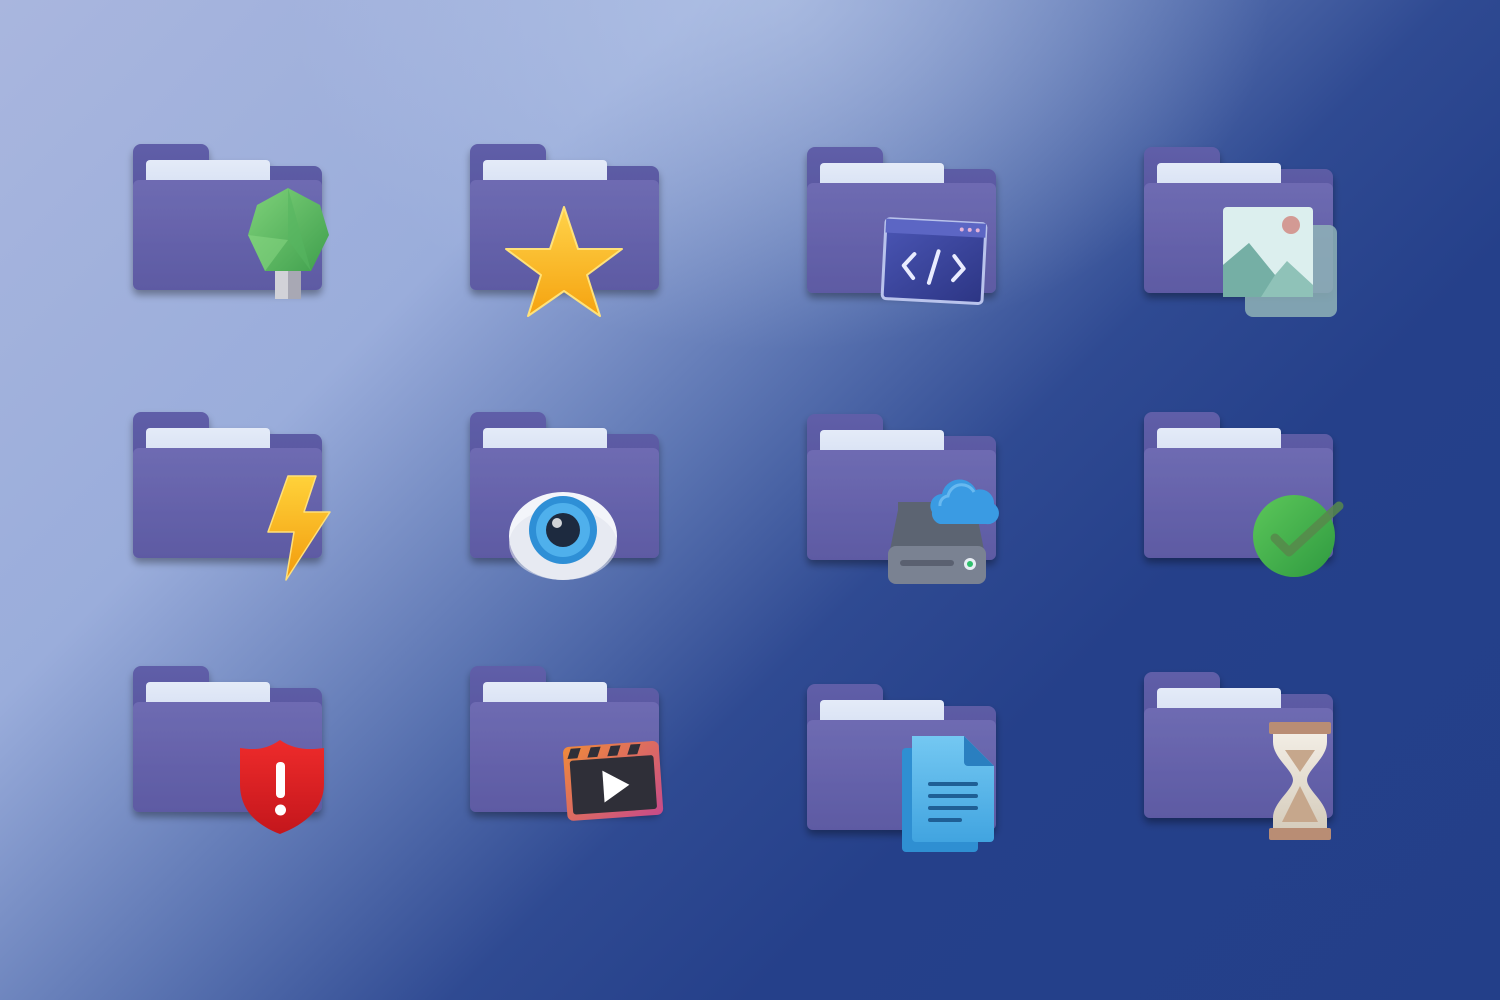 This screenshot has height=1000, width=1500. I want to click on folder-hourglass, so click(1261, 768).